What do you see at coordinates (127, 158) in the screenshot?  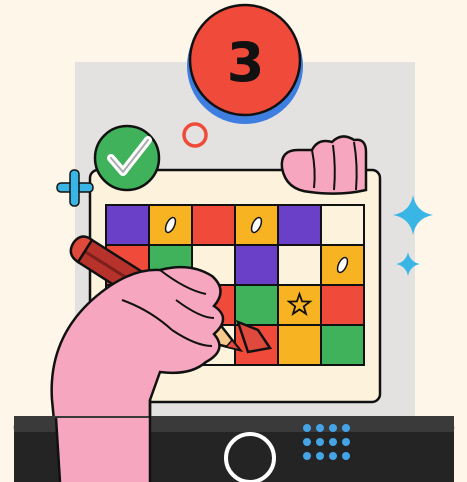 I see `check-icon` at bounding box center [127, 158].